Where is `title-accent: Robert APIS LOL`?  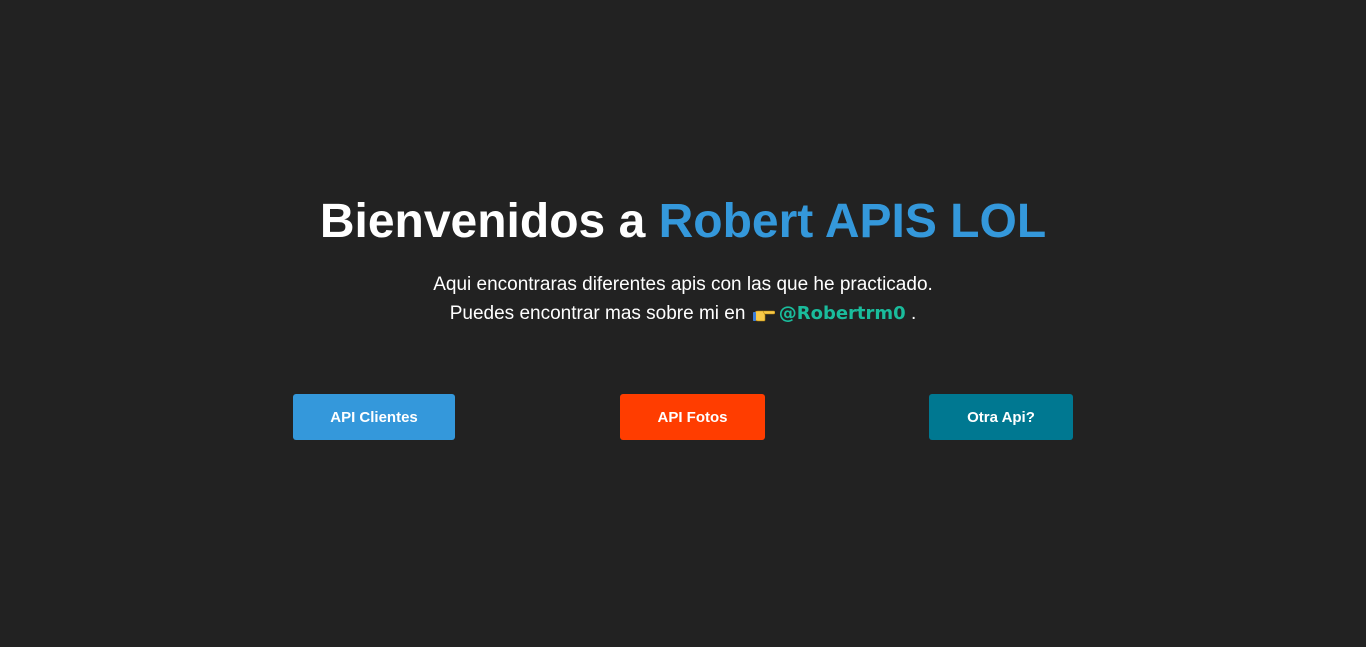
title-accent: Robert APIS LOL is located at coordinates (852, 221).